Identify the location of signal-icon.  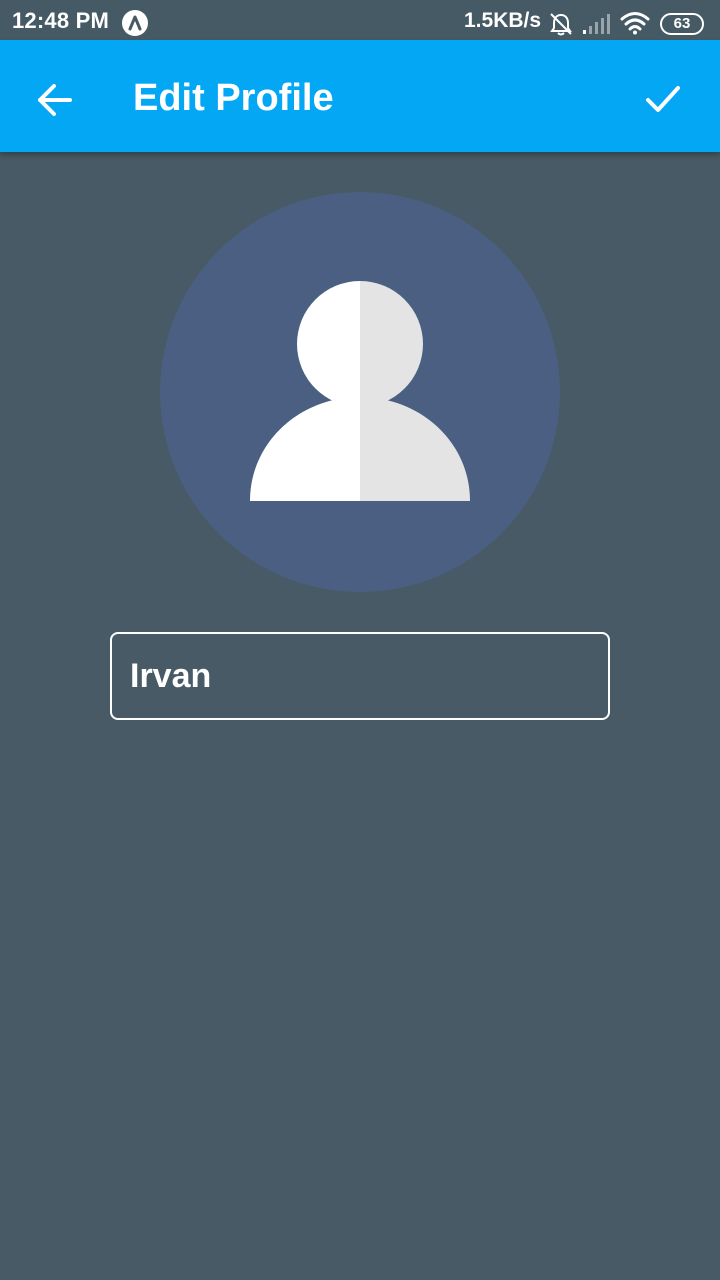
(596, 26).